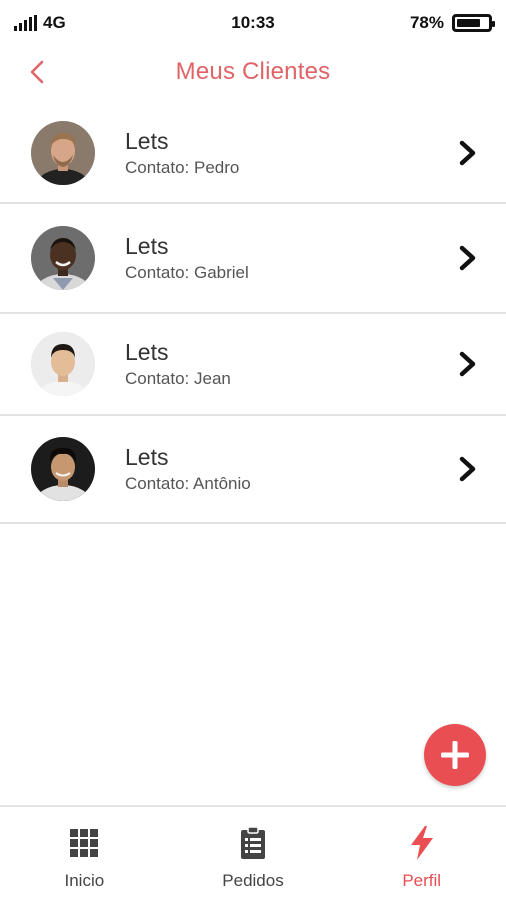 The width and height of the screenshot is (506, 900). What do you see at coordinates (253, 880) in the screenshot?
I see `nav-label: Pedidos` at bounding box center [253, 880].